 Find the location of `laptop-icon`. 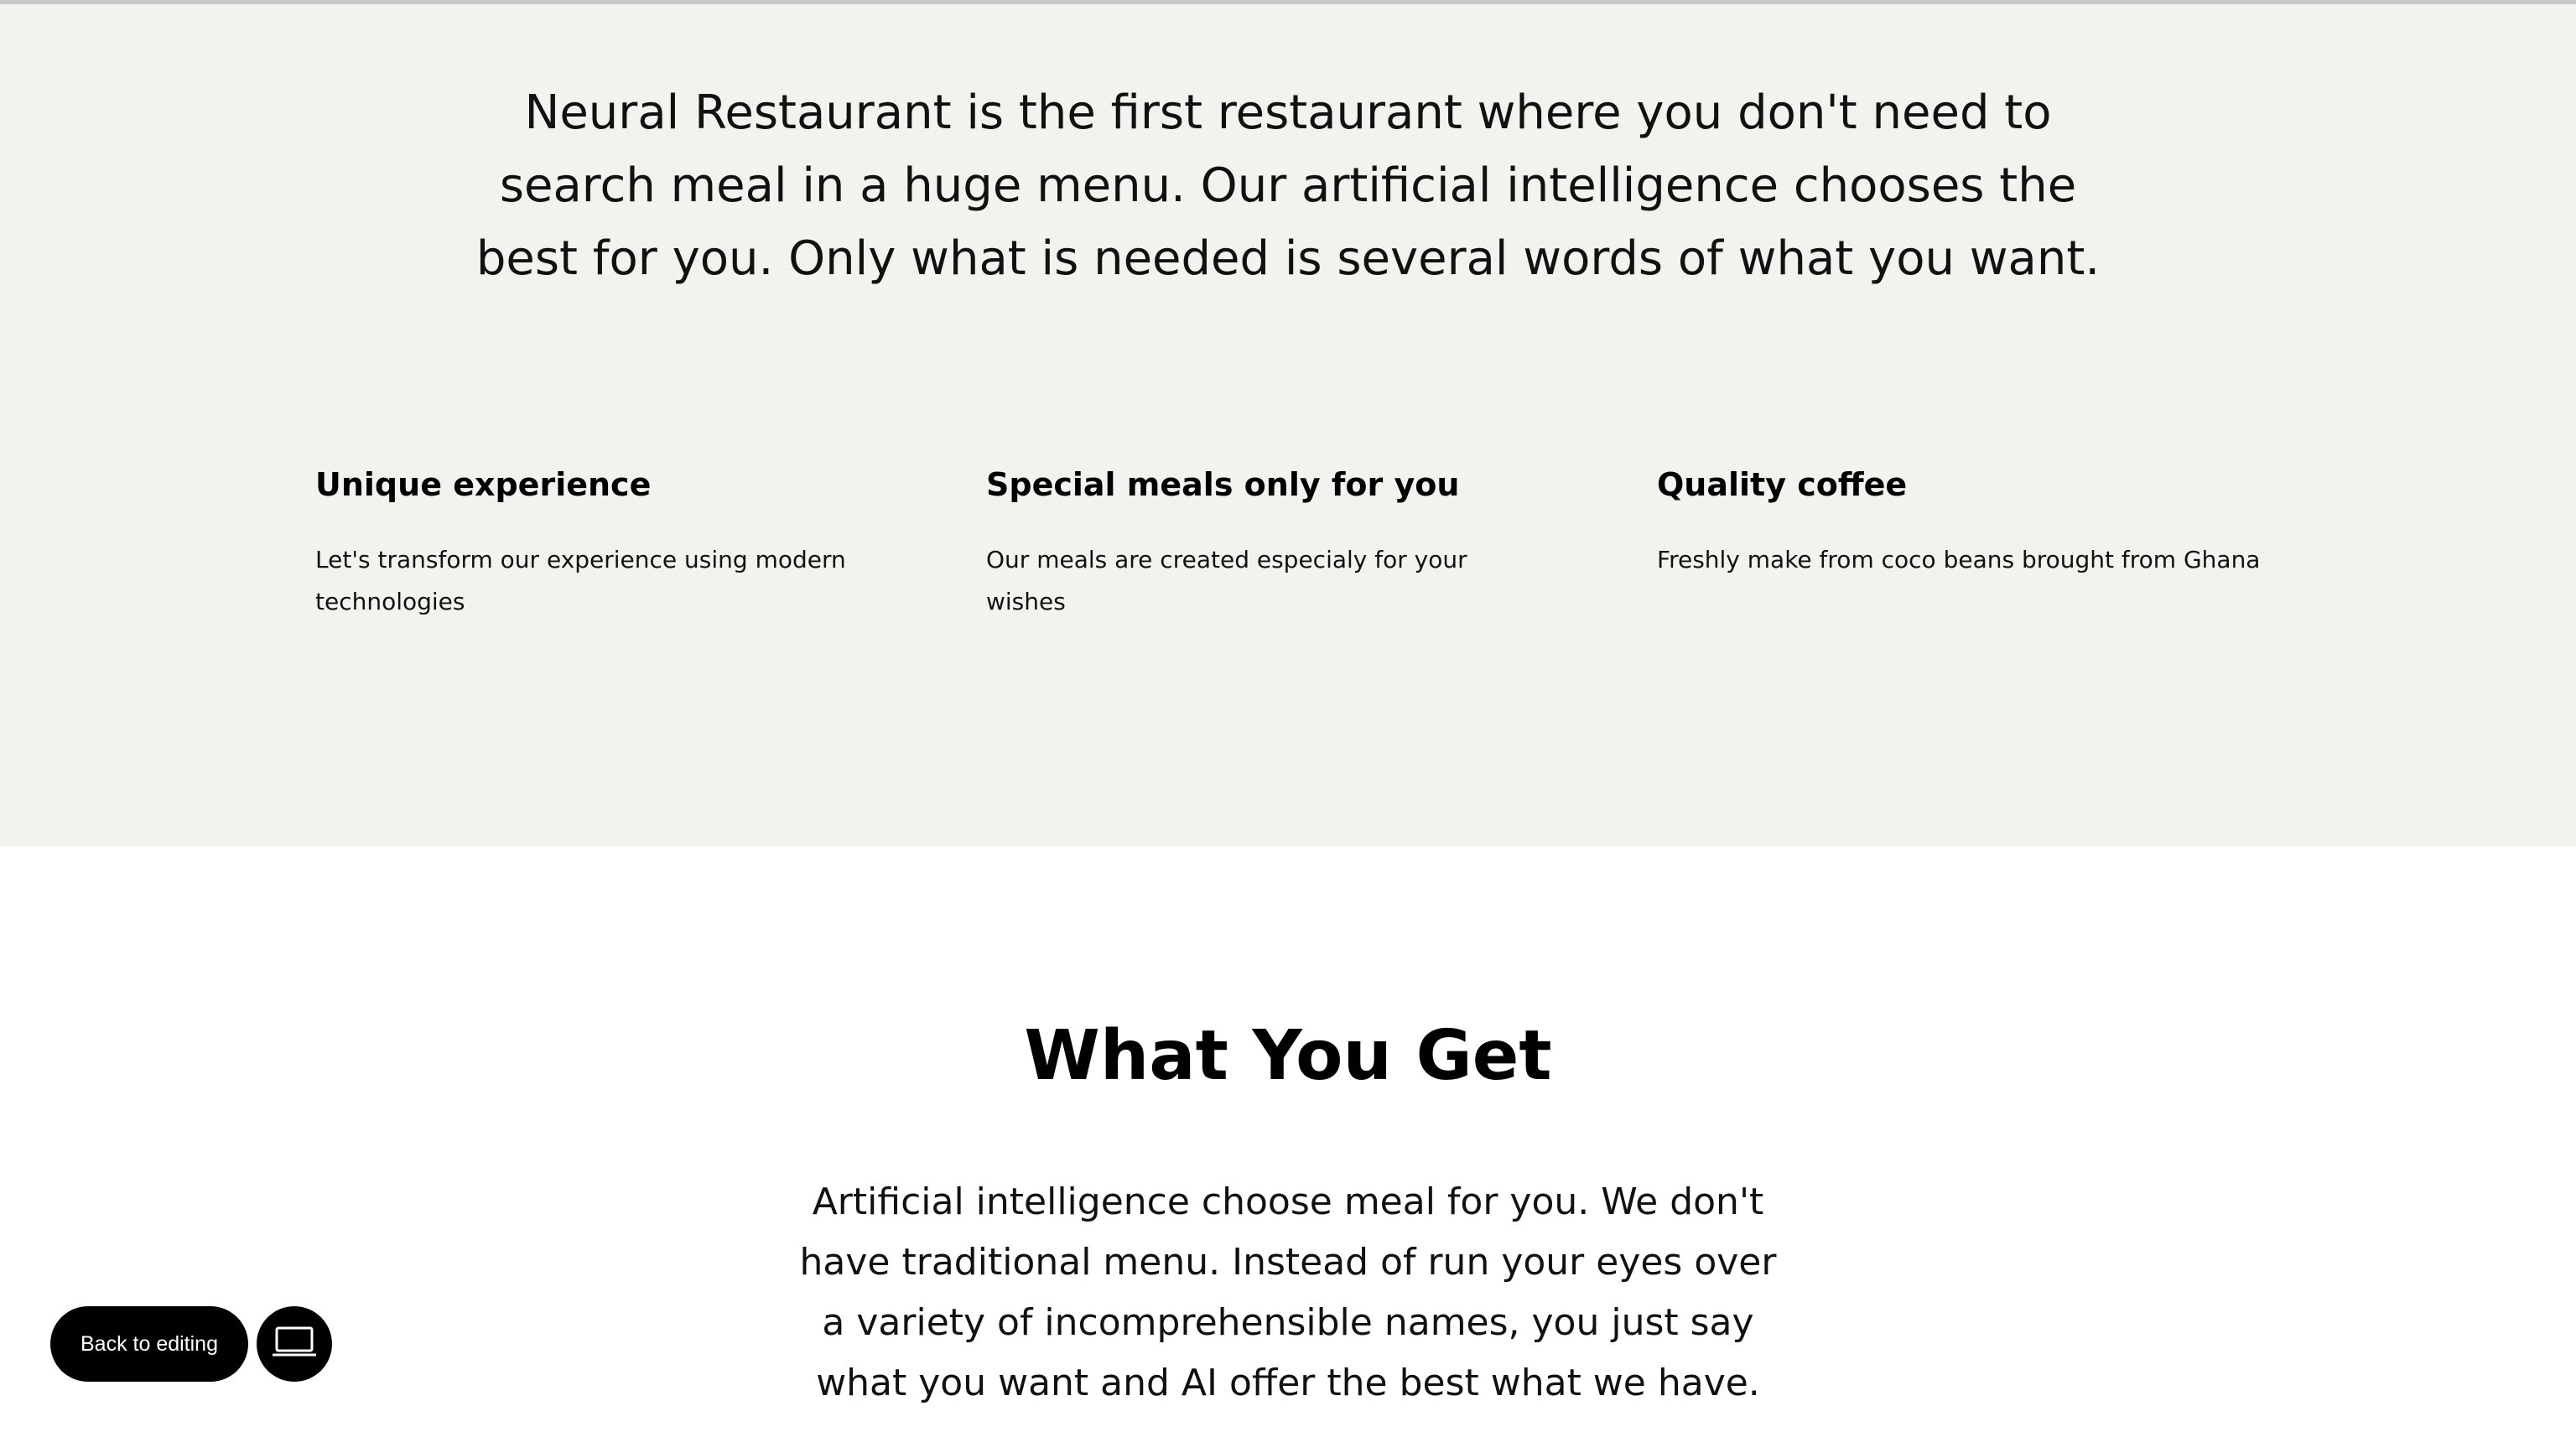

laptop-icon is located at coordinates (294, 1344).